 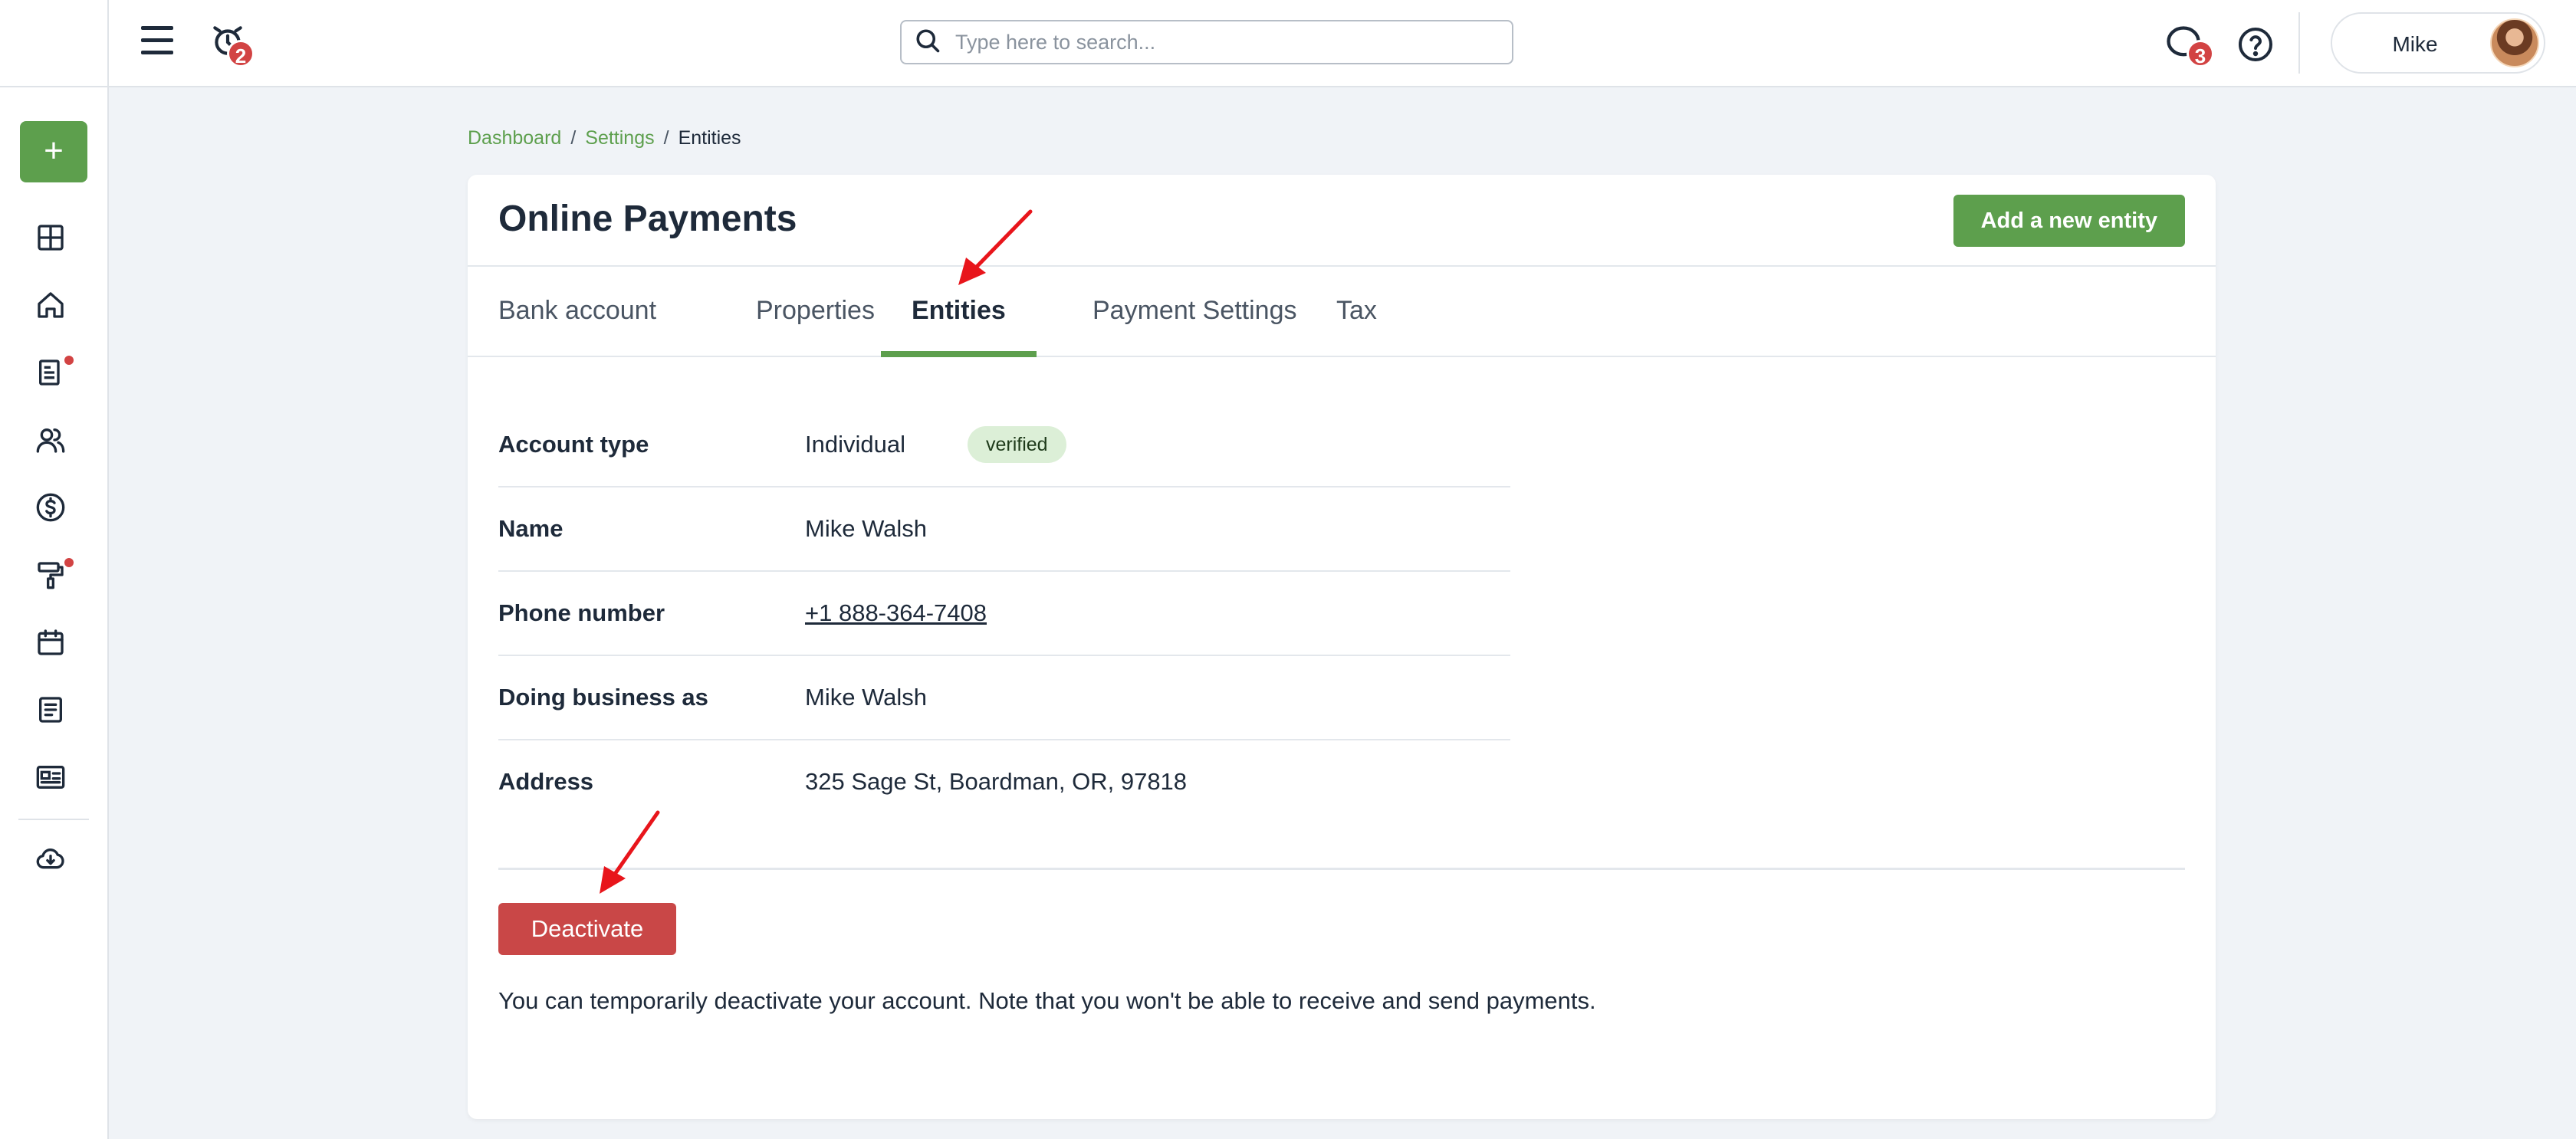 I want to click on detail-row-name: Name Mike Walsh, so click(x=1004, y=529).